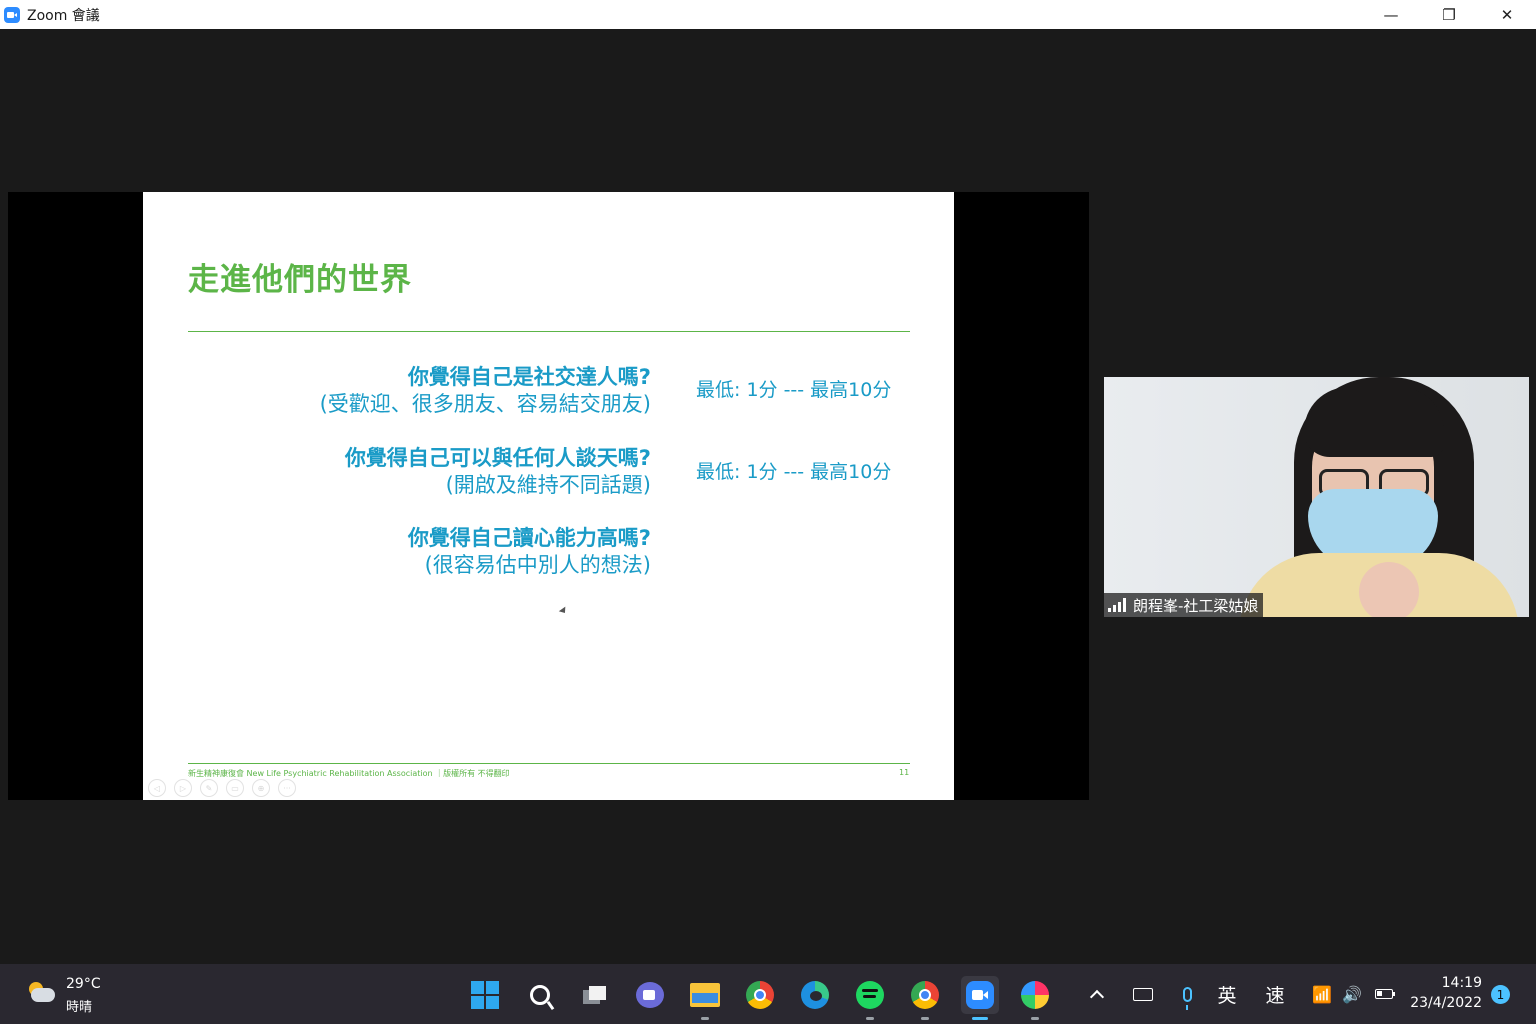 The height and width of the screenshot is (1024, 1536). I want to click on windows-logo-icon, so click(485, 995).